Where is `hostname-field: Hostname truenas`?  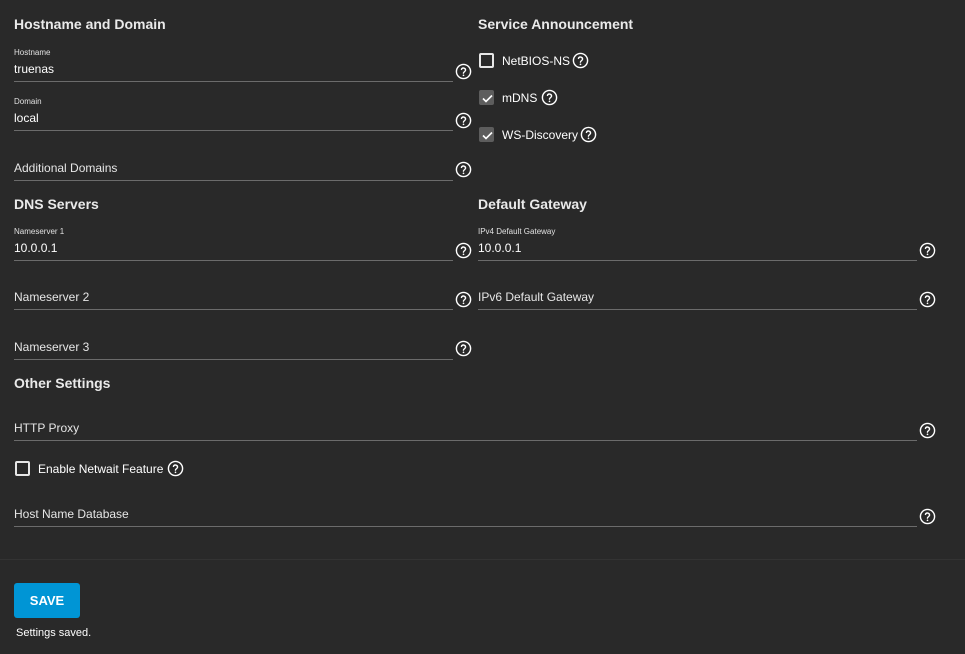
hostname-field: Hostname truenas is located at coordinates (233, 65).